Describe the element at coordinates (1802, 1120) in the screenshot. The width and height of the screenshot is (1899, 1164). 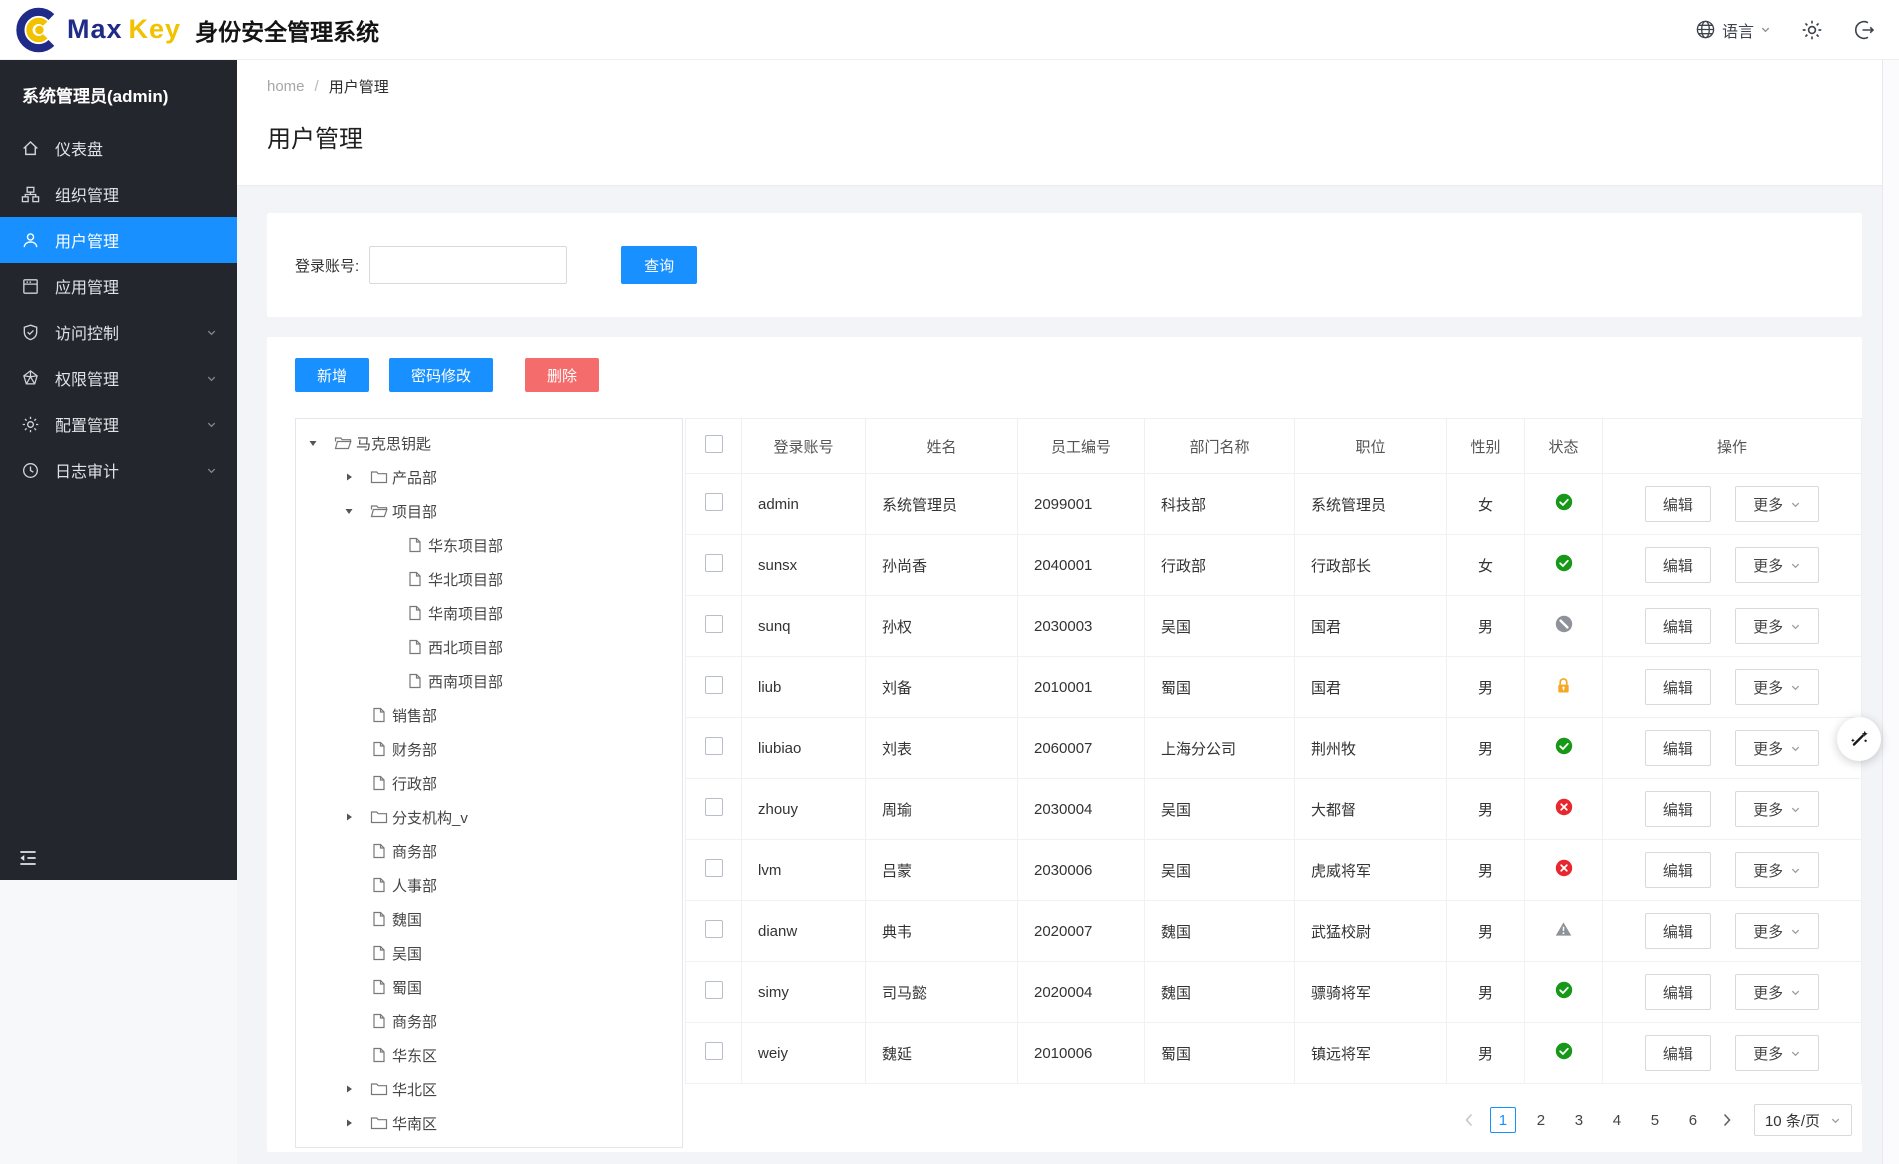
I see `page-size-select: 10 条/页` at that location.